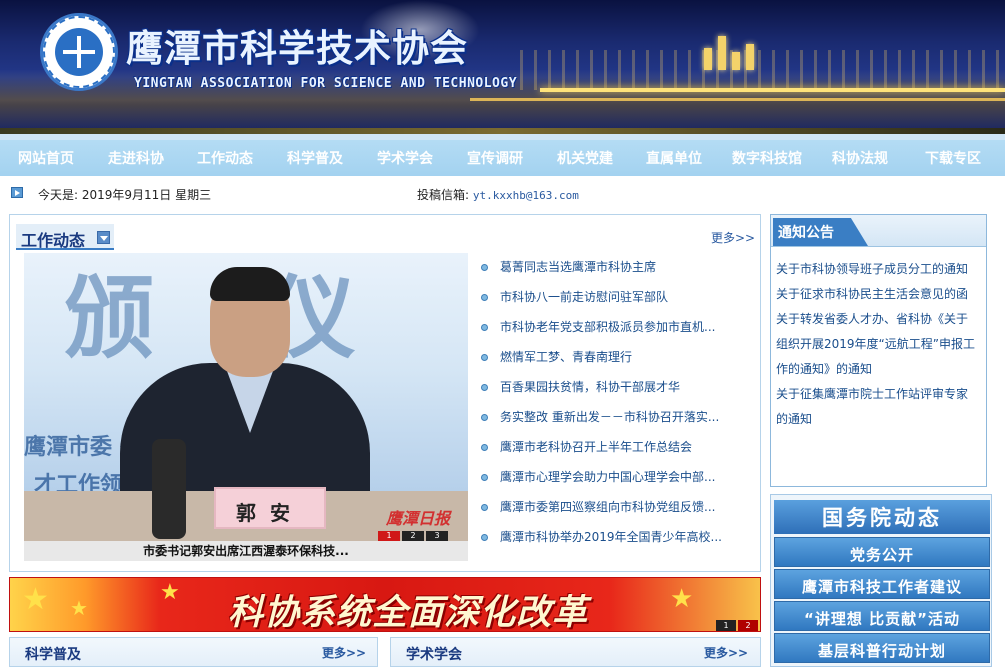 This screenshot has height=667, width=1005. I want to click on news-item: 燃情军工梦、青春南理行, so click(619, 362).